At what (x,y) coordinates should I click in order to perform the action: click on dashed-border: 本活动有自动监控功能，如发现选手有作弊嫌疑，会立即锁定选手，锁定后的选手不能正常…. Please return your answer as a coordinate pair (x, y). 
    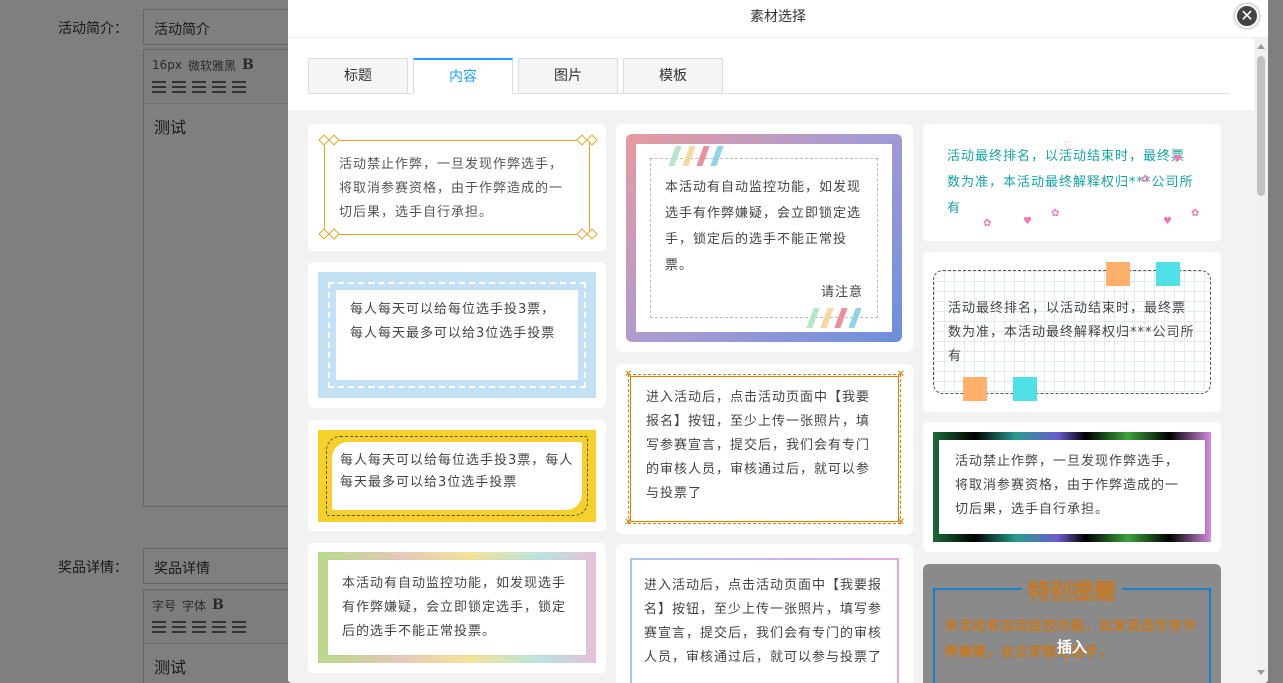
    Looking at the image, I should click on (764, 238).